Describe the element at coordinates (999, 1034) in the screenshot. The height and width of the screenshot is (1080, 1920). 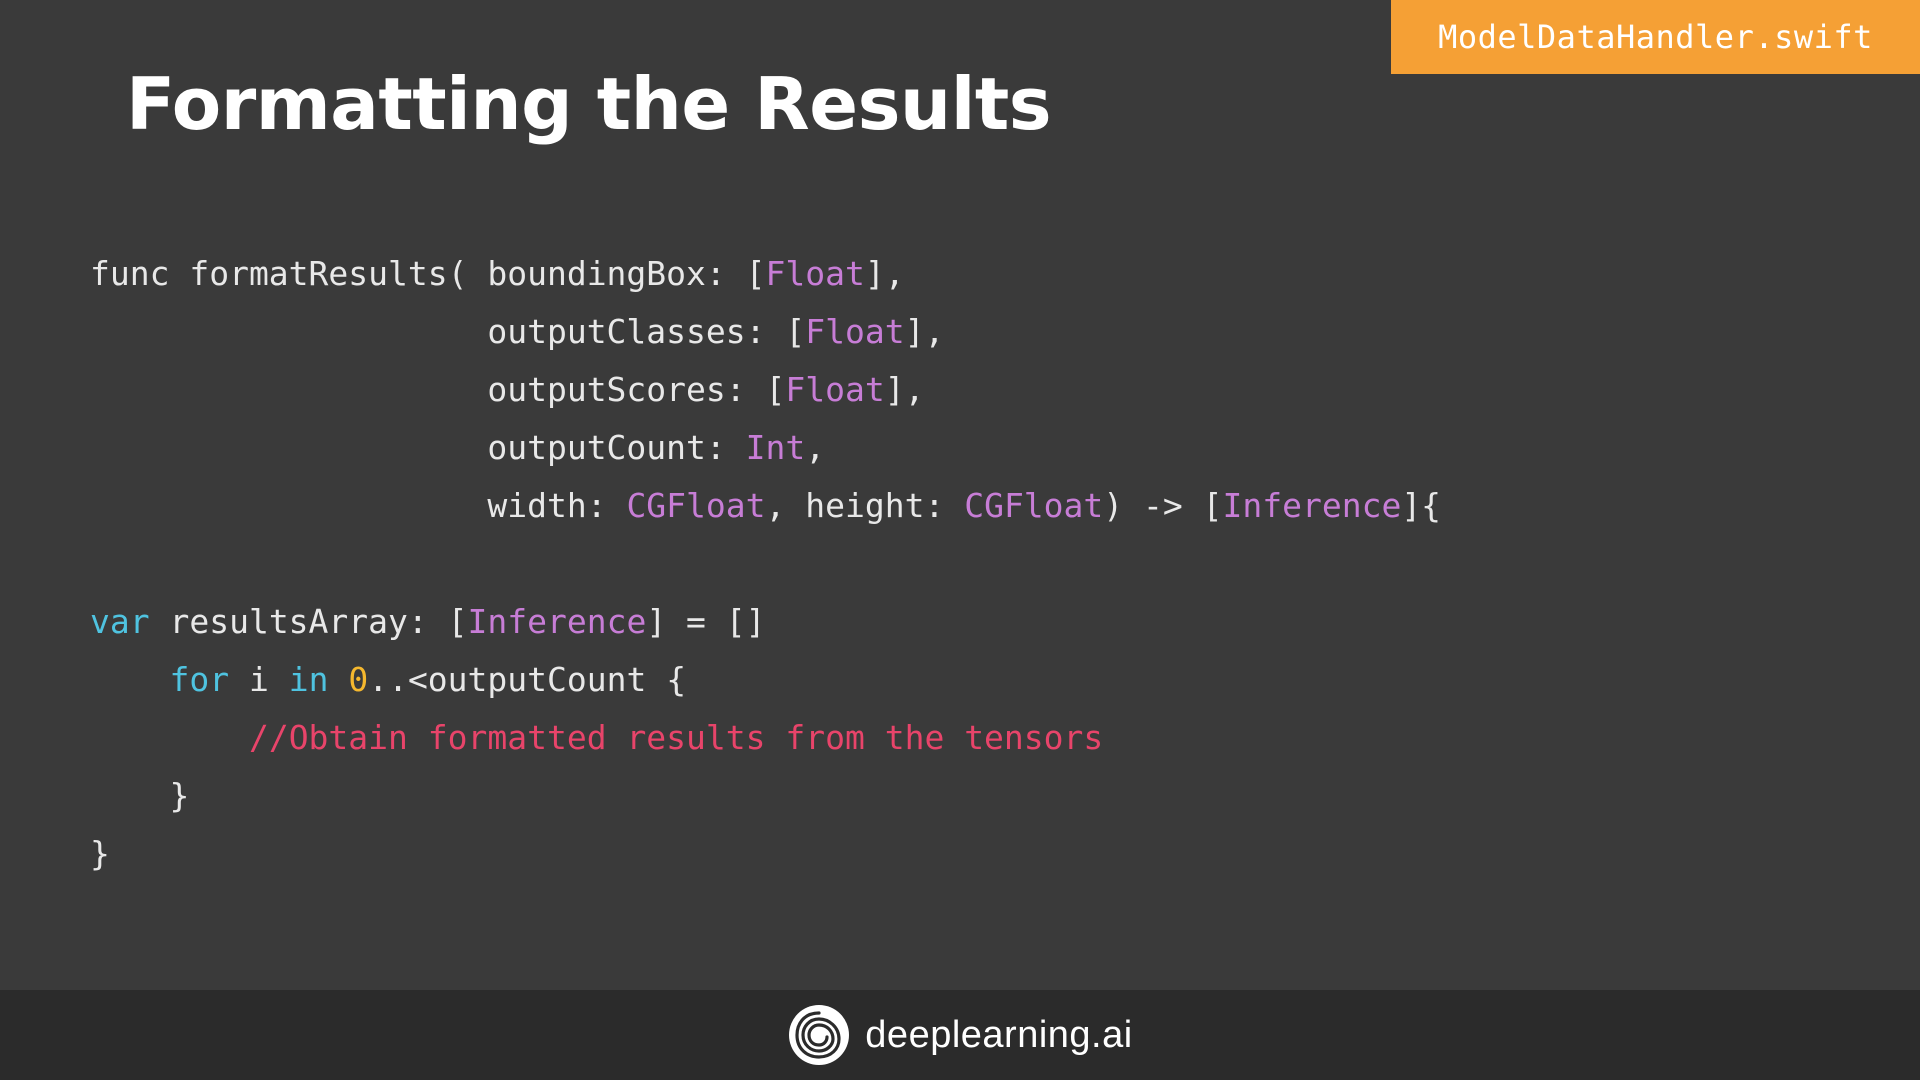
I see `brand-name: deeplearning.ai` at that location.